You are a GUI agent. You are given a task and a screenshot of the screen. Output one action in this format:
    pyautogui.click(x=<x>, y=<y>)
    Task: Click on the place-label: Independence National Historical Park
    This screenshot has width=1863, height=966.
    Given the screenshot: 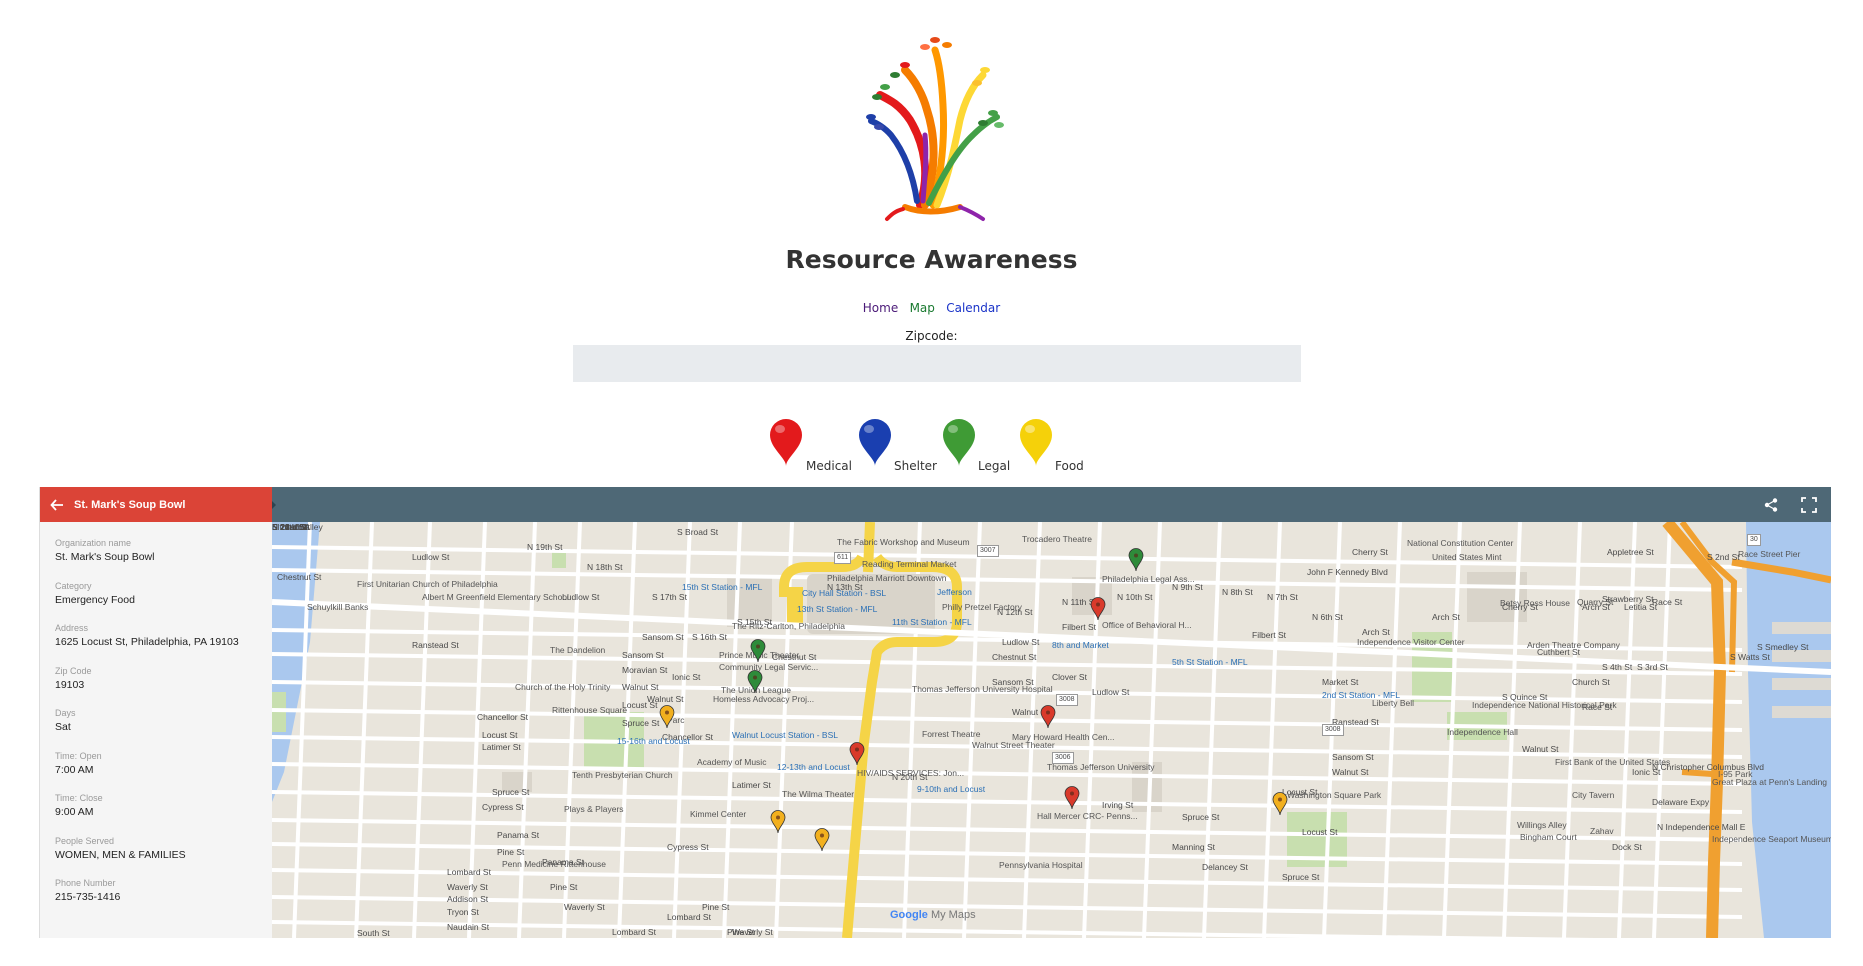 What is the action you would take?
    pyautogui.click(x=1544, y=705)
    